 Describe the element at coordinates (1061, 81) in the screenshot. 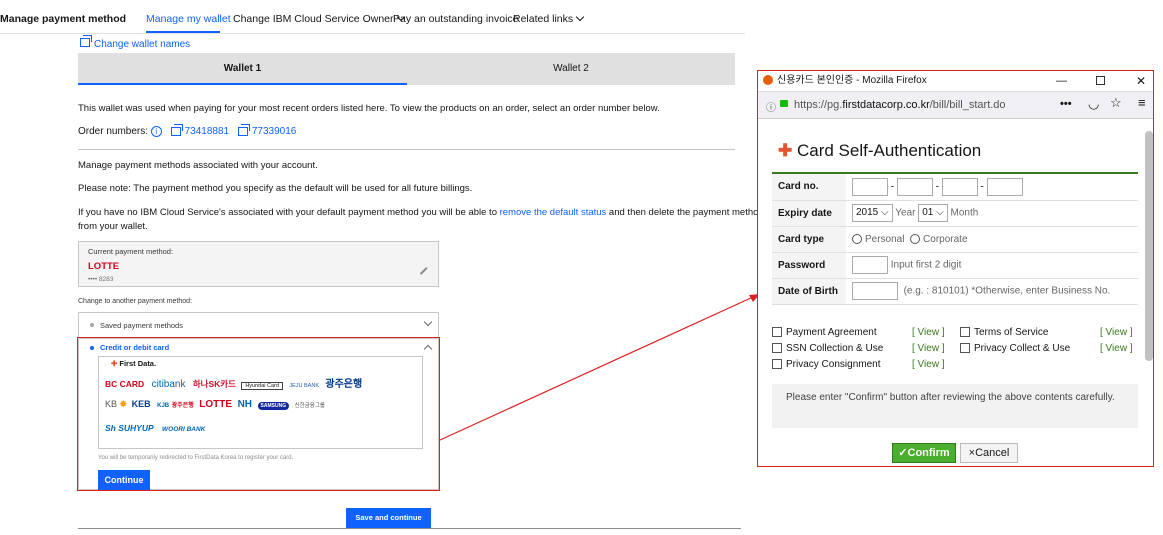

I see `minimize-icon: —` at that location.